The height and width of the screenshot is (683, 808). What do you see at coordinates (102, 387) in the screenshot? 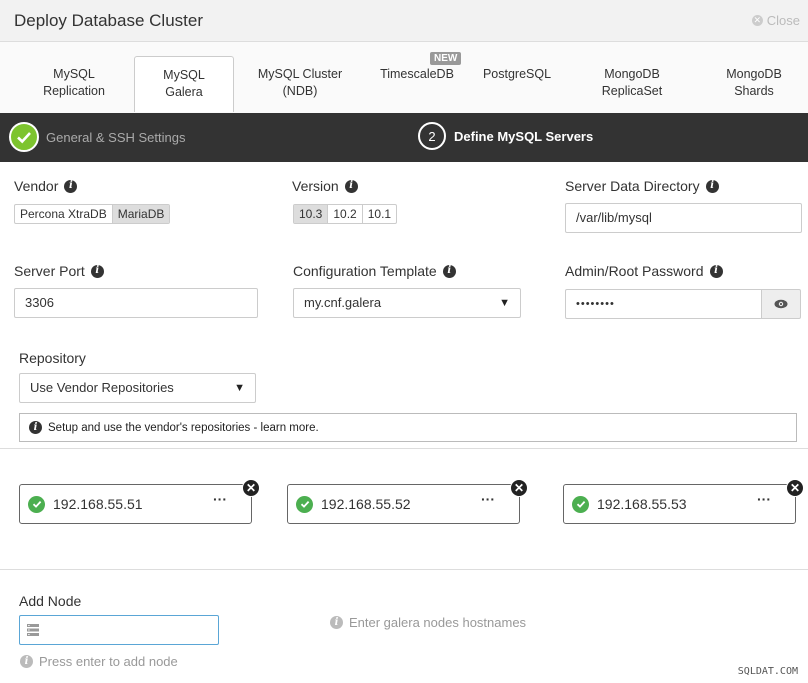
I see `repository-value: Use Vendor Repositories` at bounding box center [102, 387].